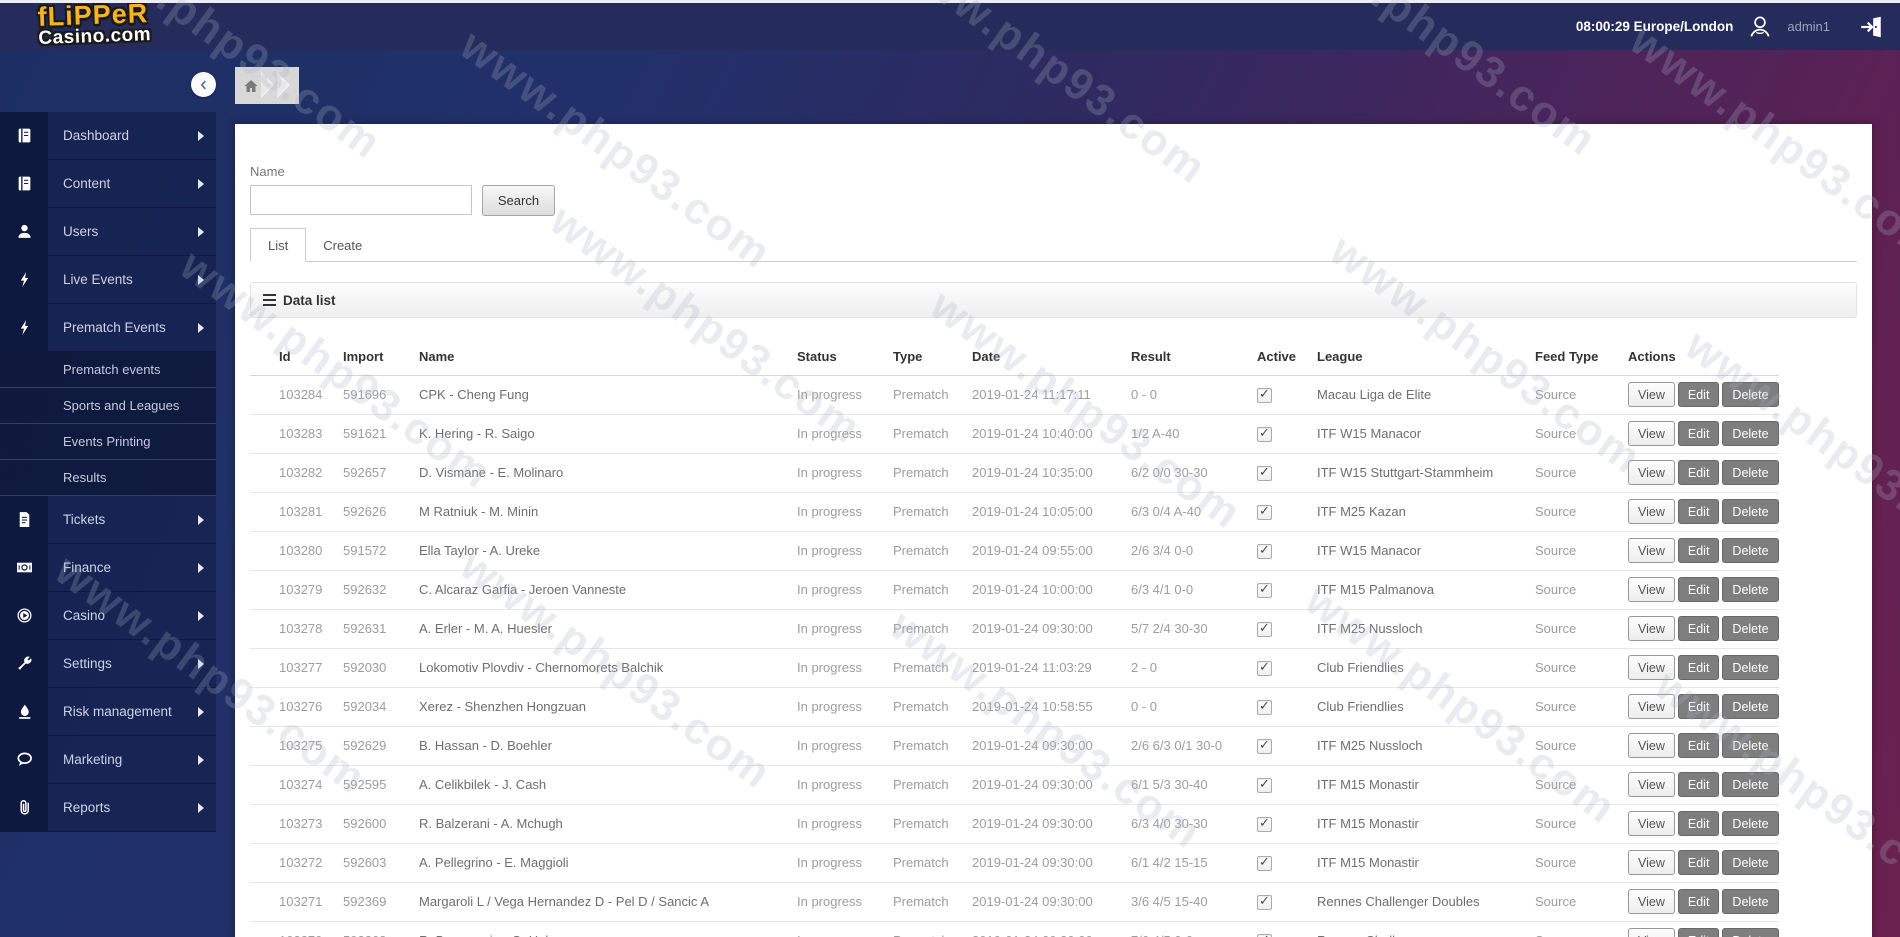 The image size is (1900, 937). Describe the element at coordinates (108, 280) in the screenshot. I see `sidebar-item-live-events: Live Events` at that location.